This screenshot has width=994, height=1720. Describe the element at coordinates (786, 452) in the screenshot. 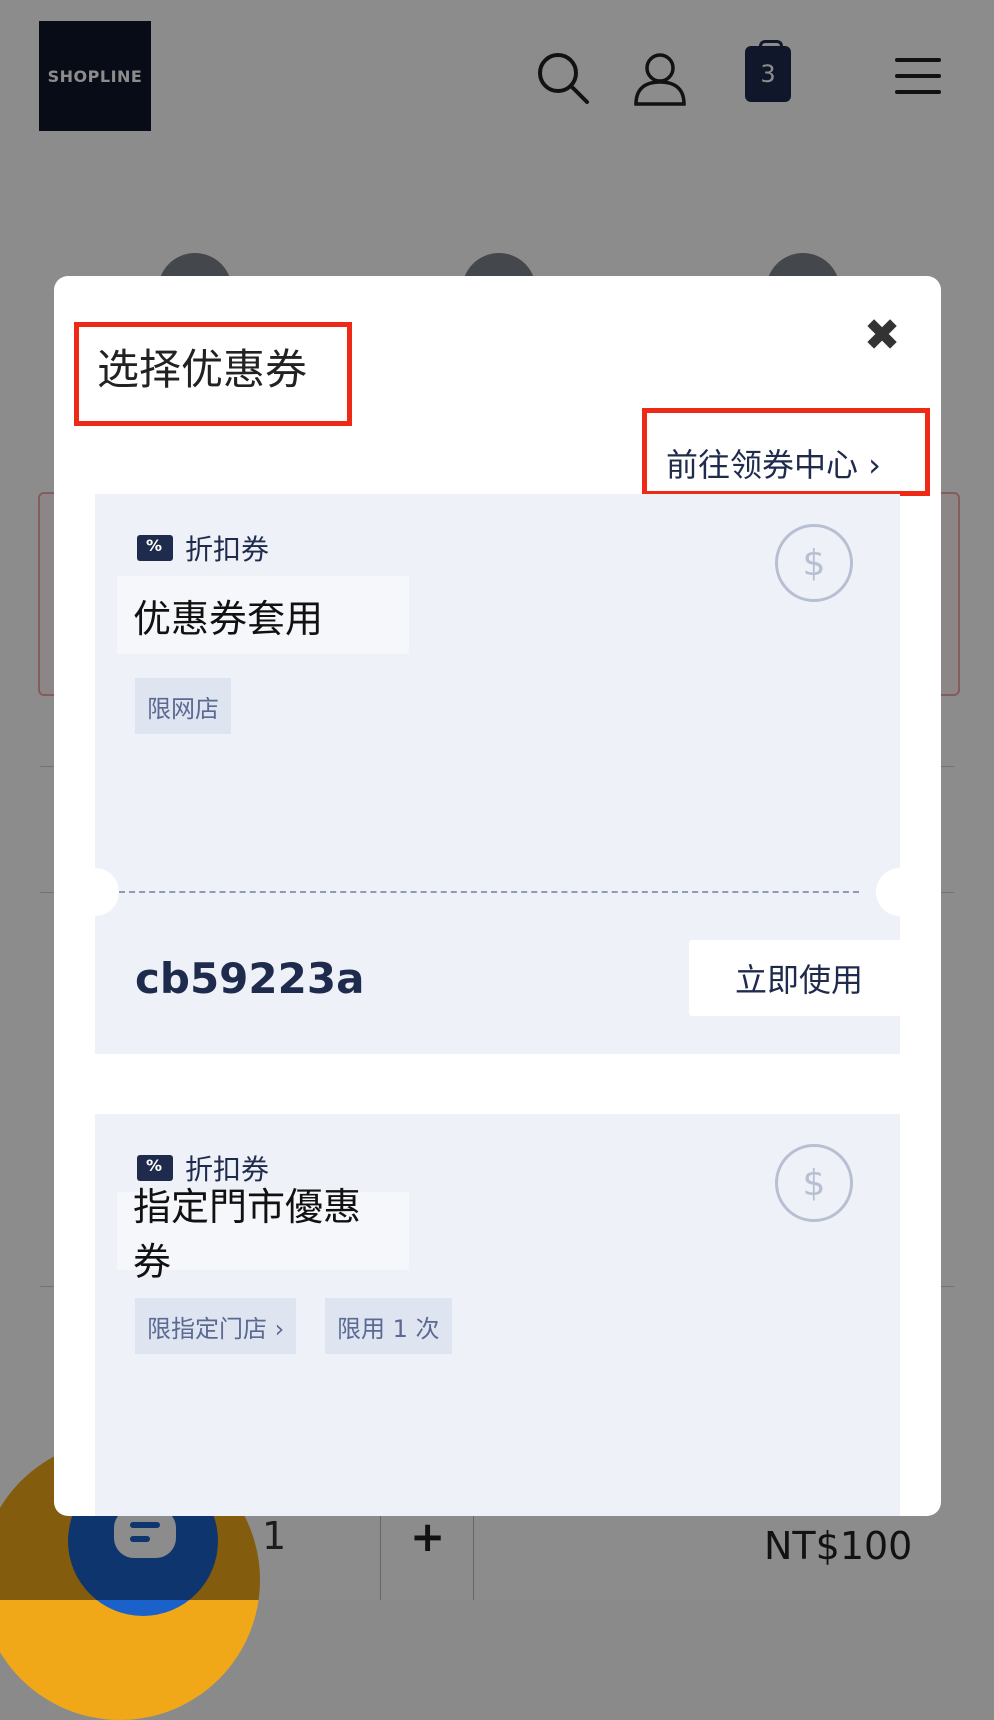

I see `link-highlight-box` at that location.